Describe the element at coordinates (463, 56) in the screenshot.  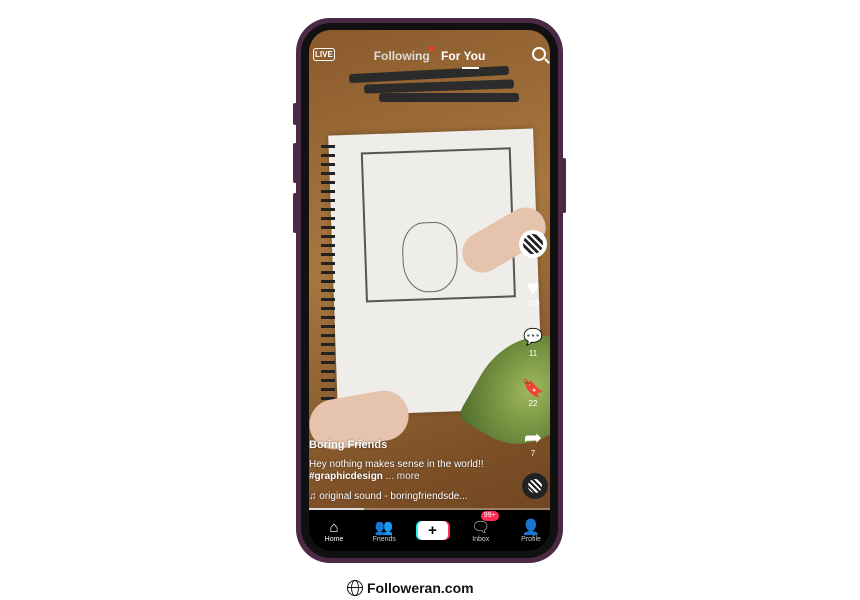
I see `tab-for-you: For You` at that location.